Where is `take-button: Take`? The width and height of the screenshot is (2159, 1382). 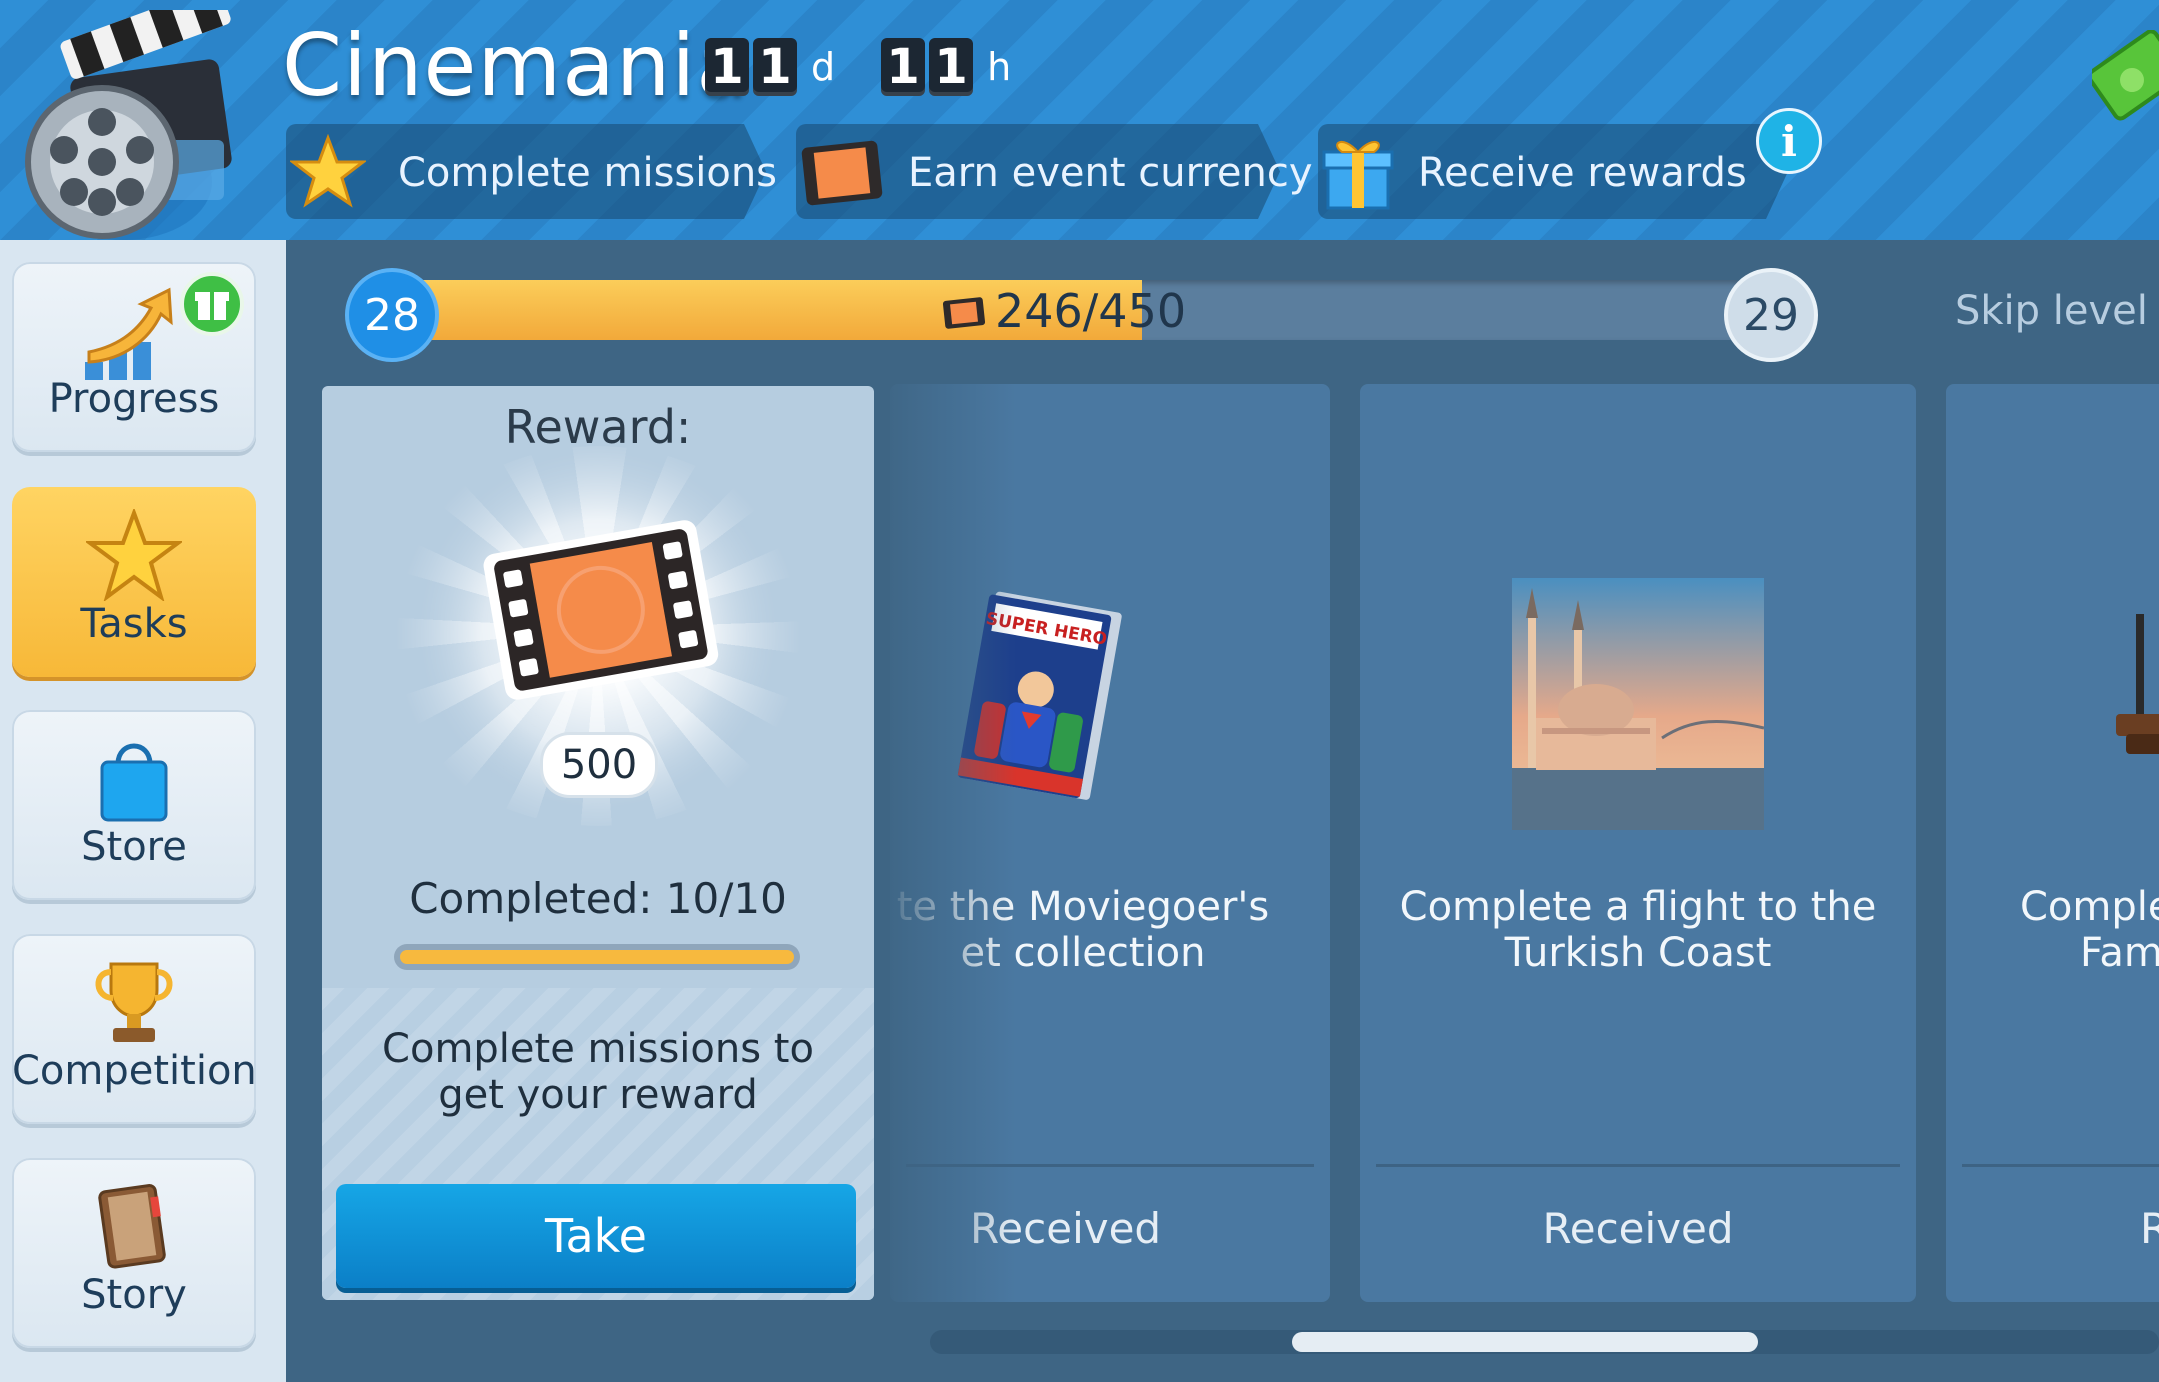
take-button: Take is located at coordinates (596, 1236).